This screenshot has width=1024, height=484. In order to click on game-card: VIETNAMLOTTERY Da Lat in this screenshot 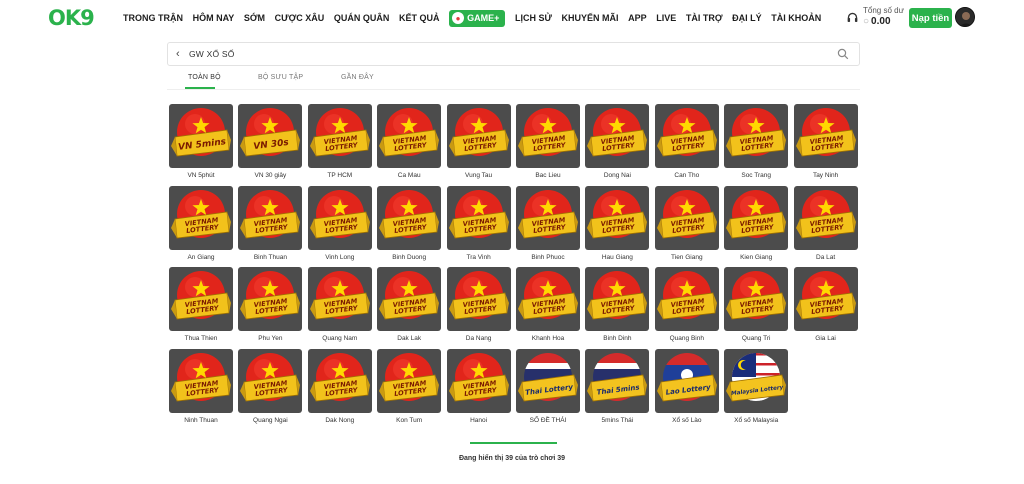, I will do `click(825, 223)`.